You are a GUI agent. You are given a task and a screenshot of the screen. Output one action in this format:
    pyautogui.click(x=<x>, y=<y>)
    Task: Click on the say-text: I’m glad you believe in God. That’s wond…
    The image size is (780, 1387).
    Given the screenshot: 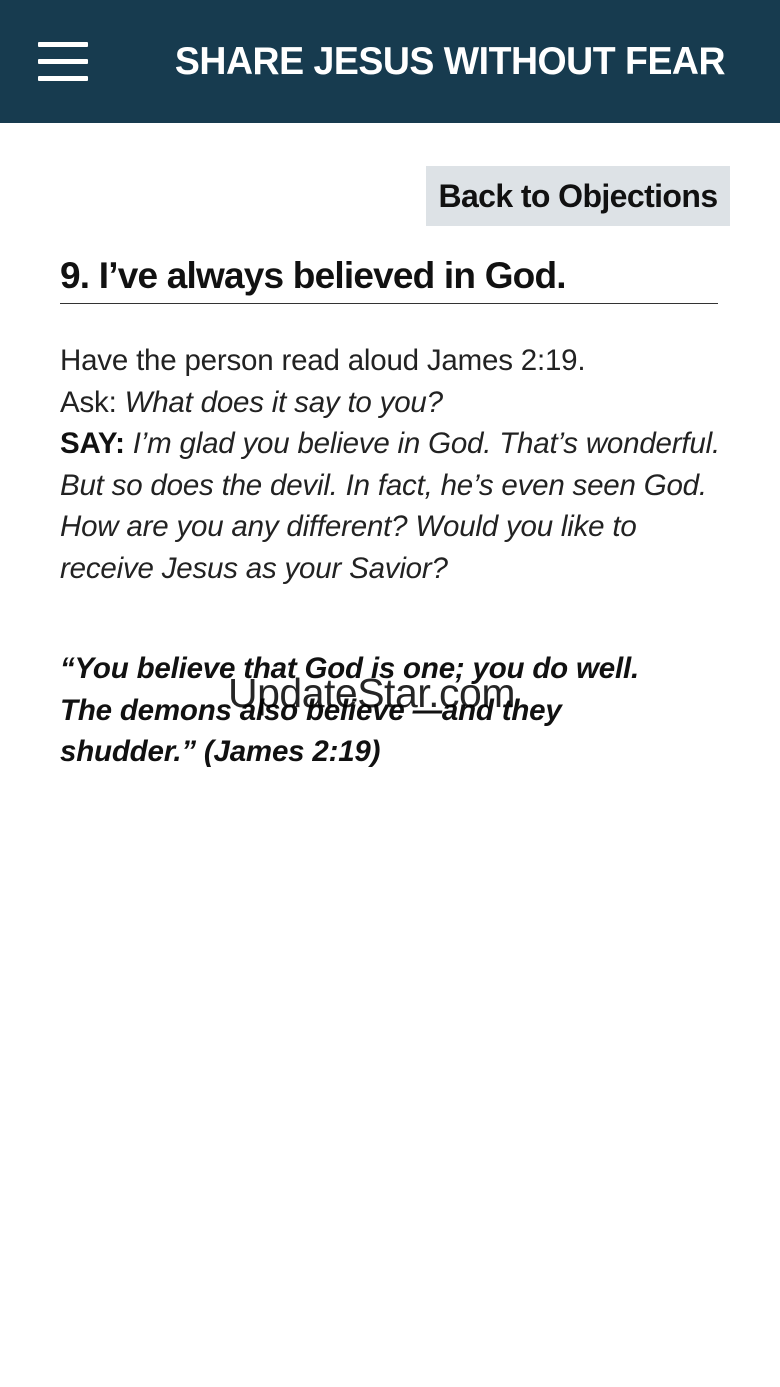 What is the action you would take?
    pyautogui.click(x=390, y=506)
    